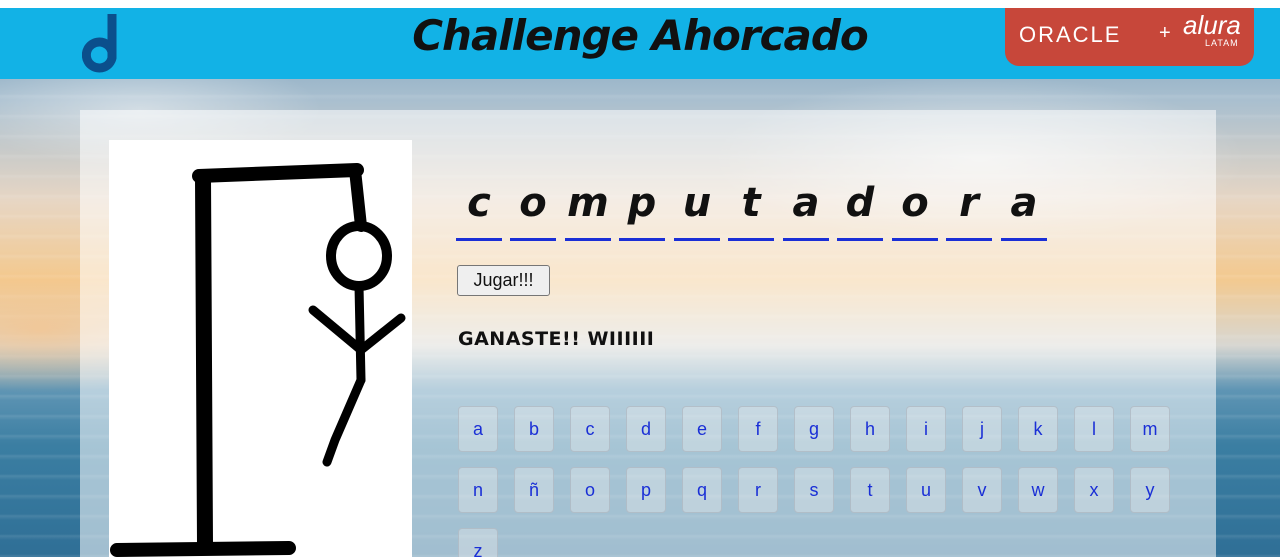  Describe the element at coordinates (814, 429) in the screenshot. I see `key-button: g` at that location.